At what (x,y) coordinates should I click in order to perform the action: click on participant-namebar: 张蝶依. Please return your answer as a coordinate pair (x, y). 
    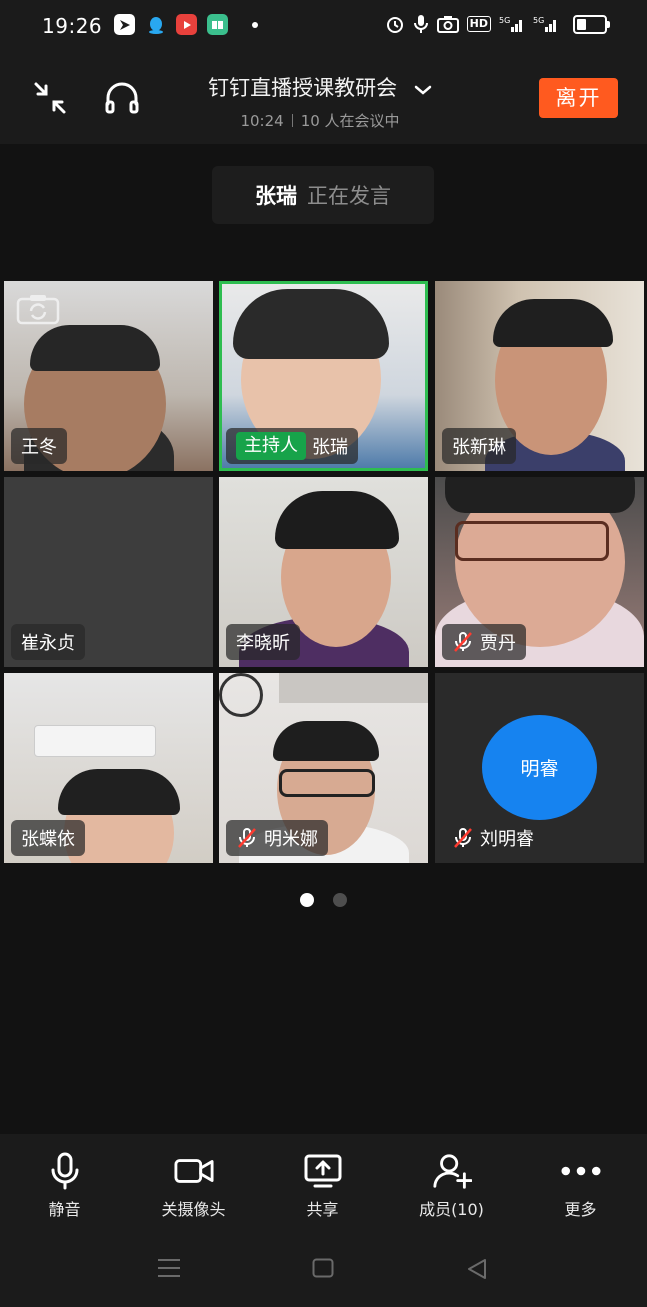
    Looking at the image, I should click on (48, 838).